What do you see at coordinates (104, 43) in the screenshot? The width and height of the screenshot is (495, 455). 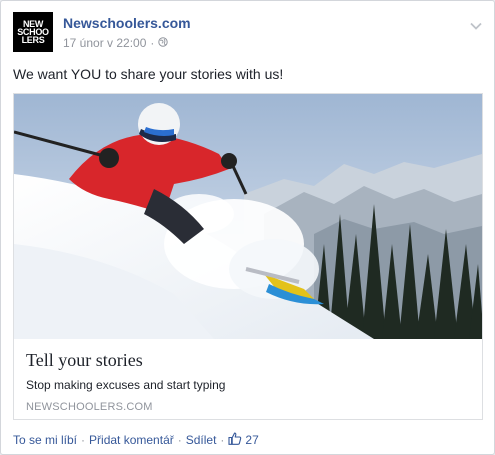 I see `post-timestamp: 17 únor v 22:00` at bounding box center [104, 43].